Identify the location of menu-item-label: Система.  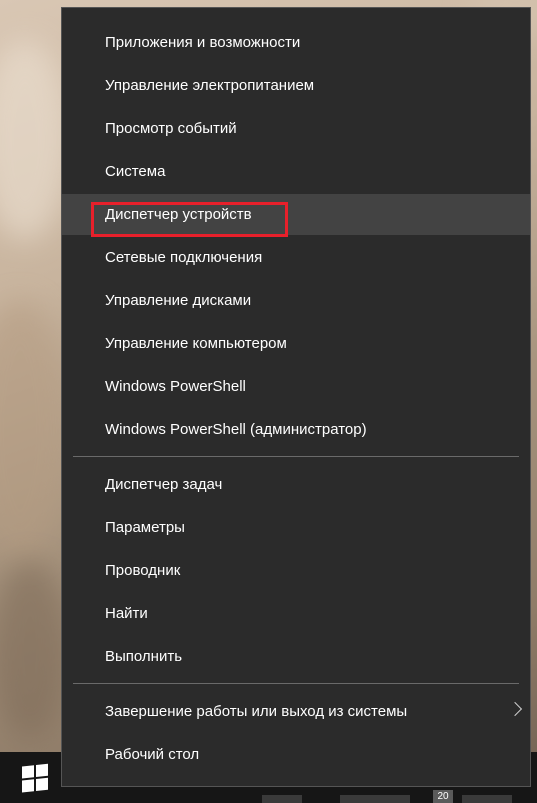
(135, 171).